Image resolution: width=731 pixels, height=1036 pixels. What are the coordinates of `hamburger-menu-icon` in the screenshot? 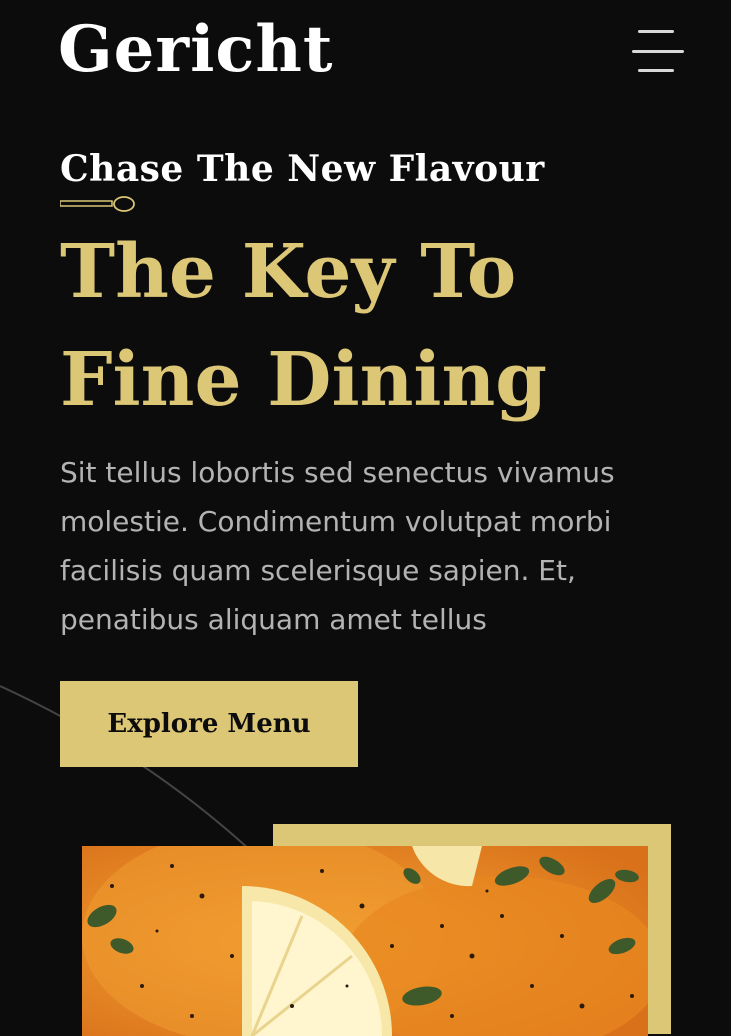 It's located at (659, 52).